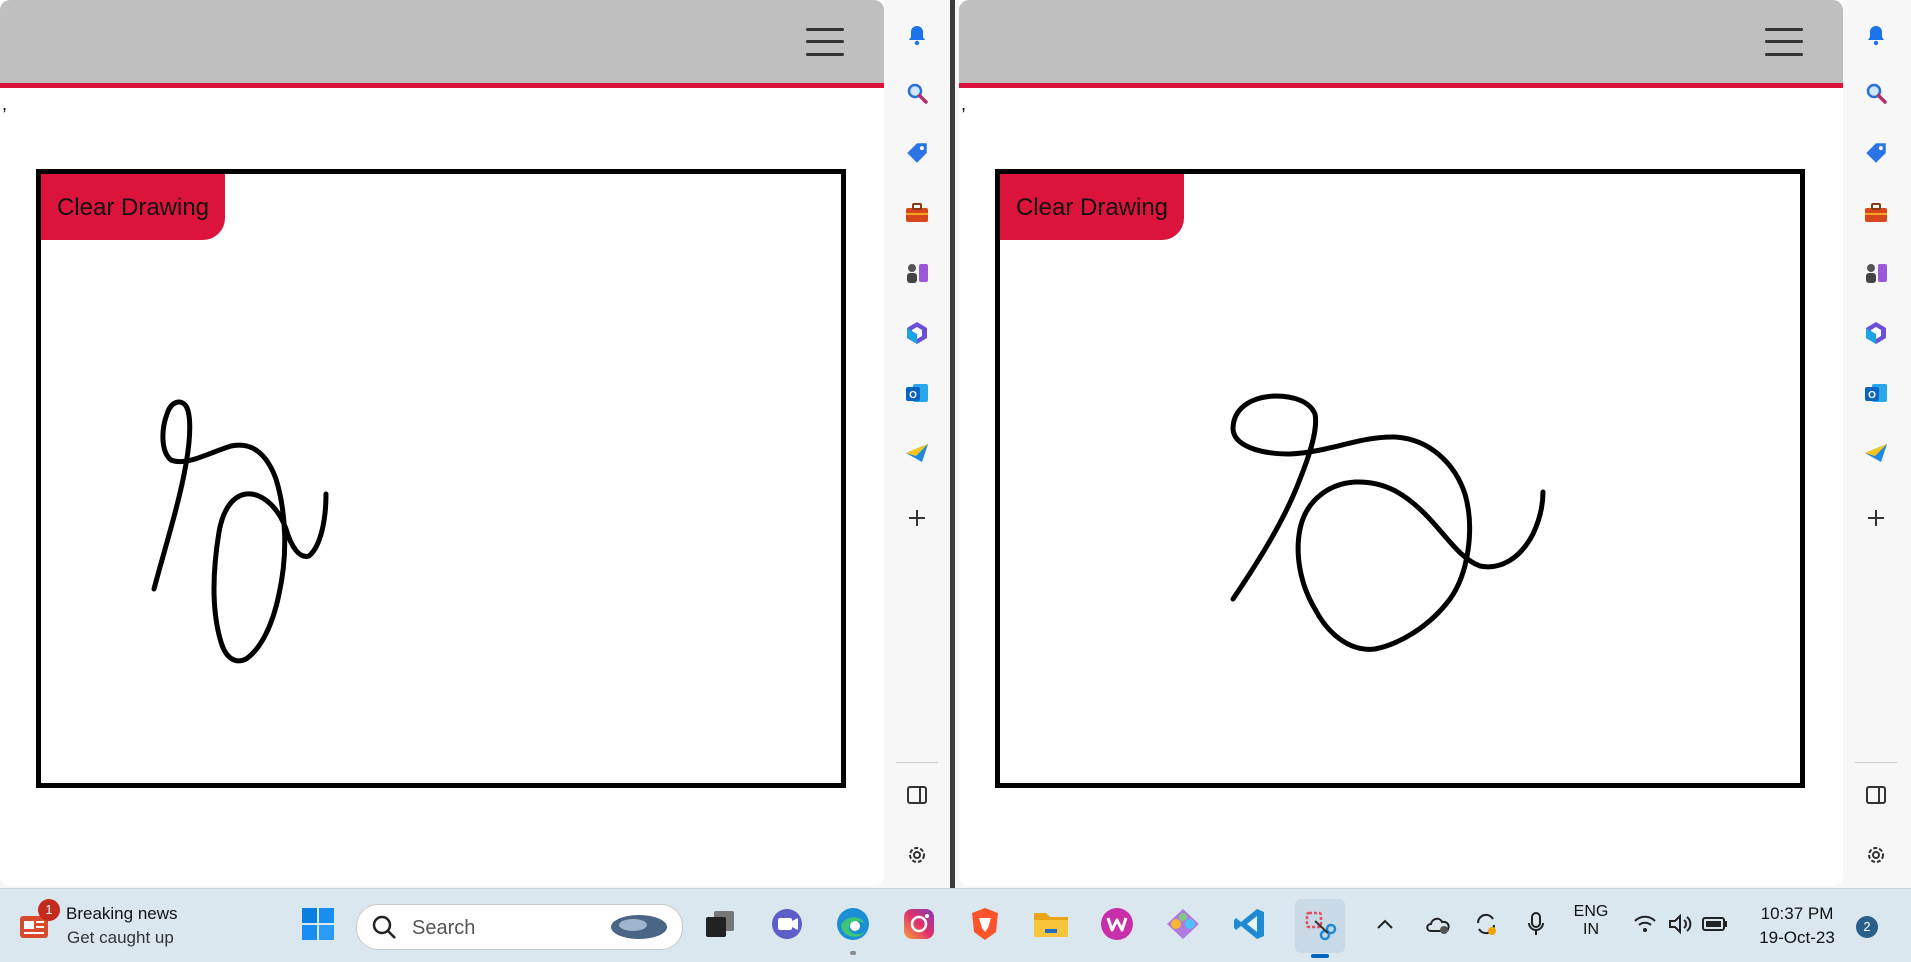  Describe the element at coordinates (1117, 924) in the screenshot. I see `wps-office-icon` at that location.